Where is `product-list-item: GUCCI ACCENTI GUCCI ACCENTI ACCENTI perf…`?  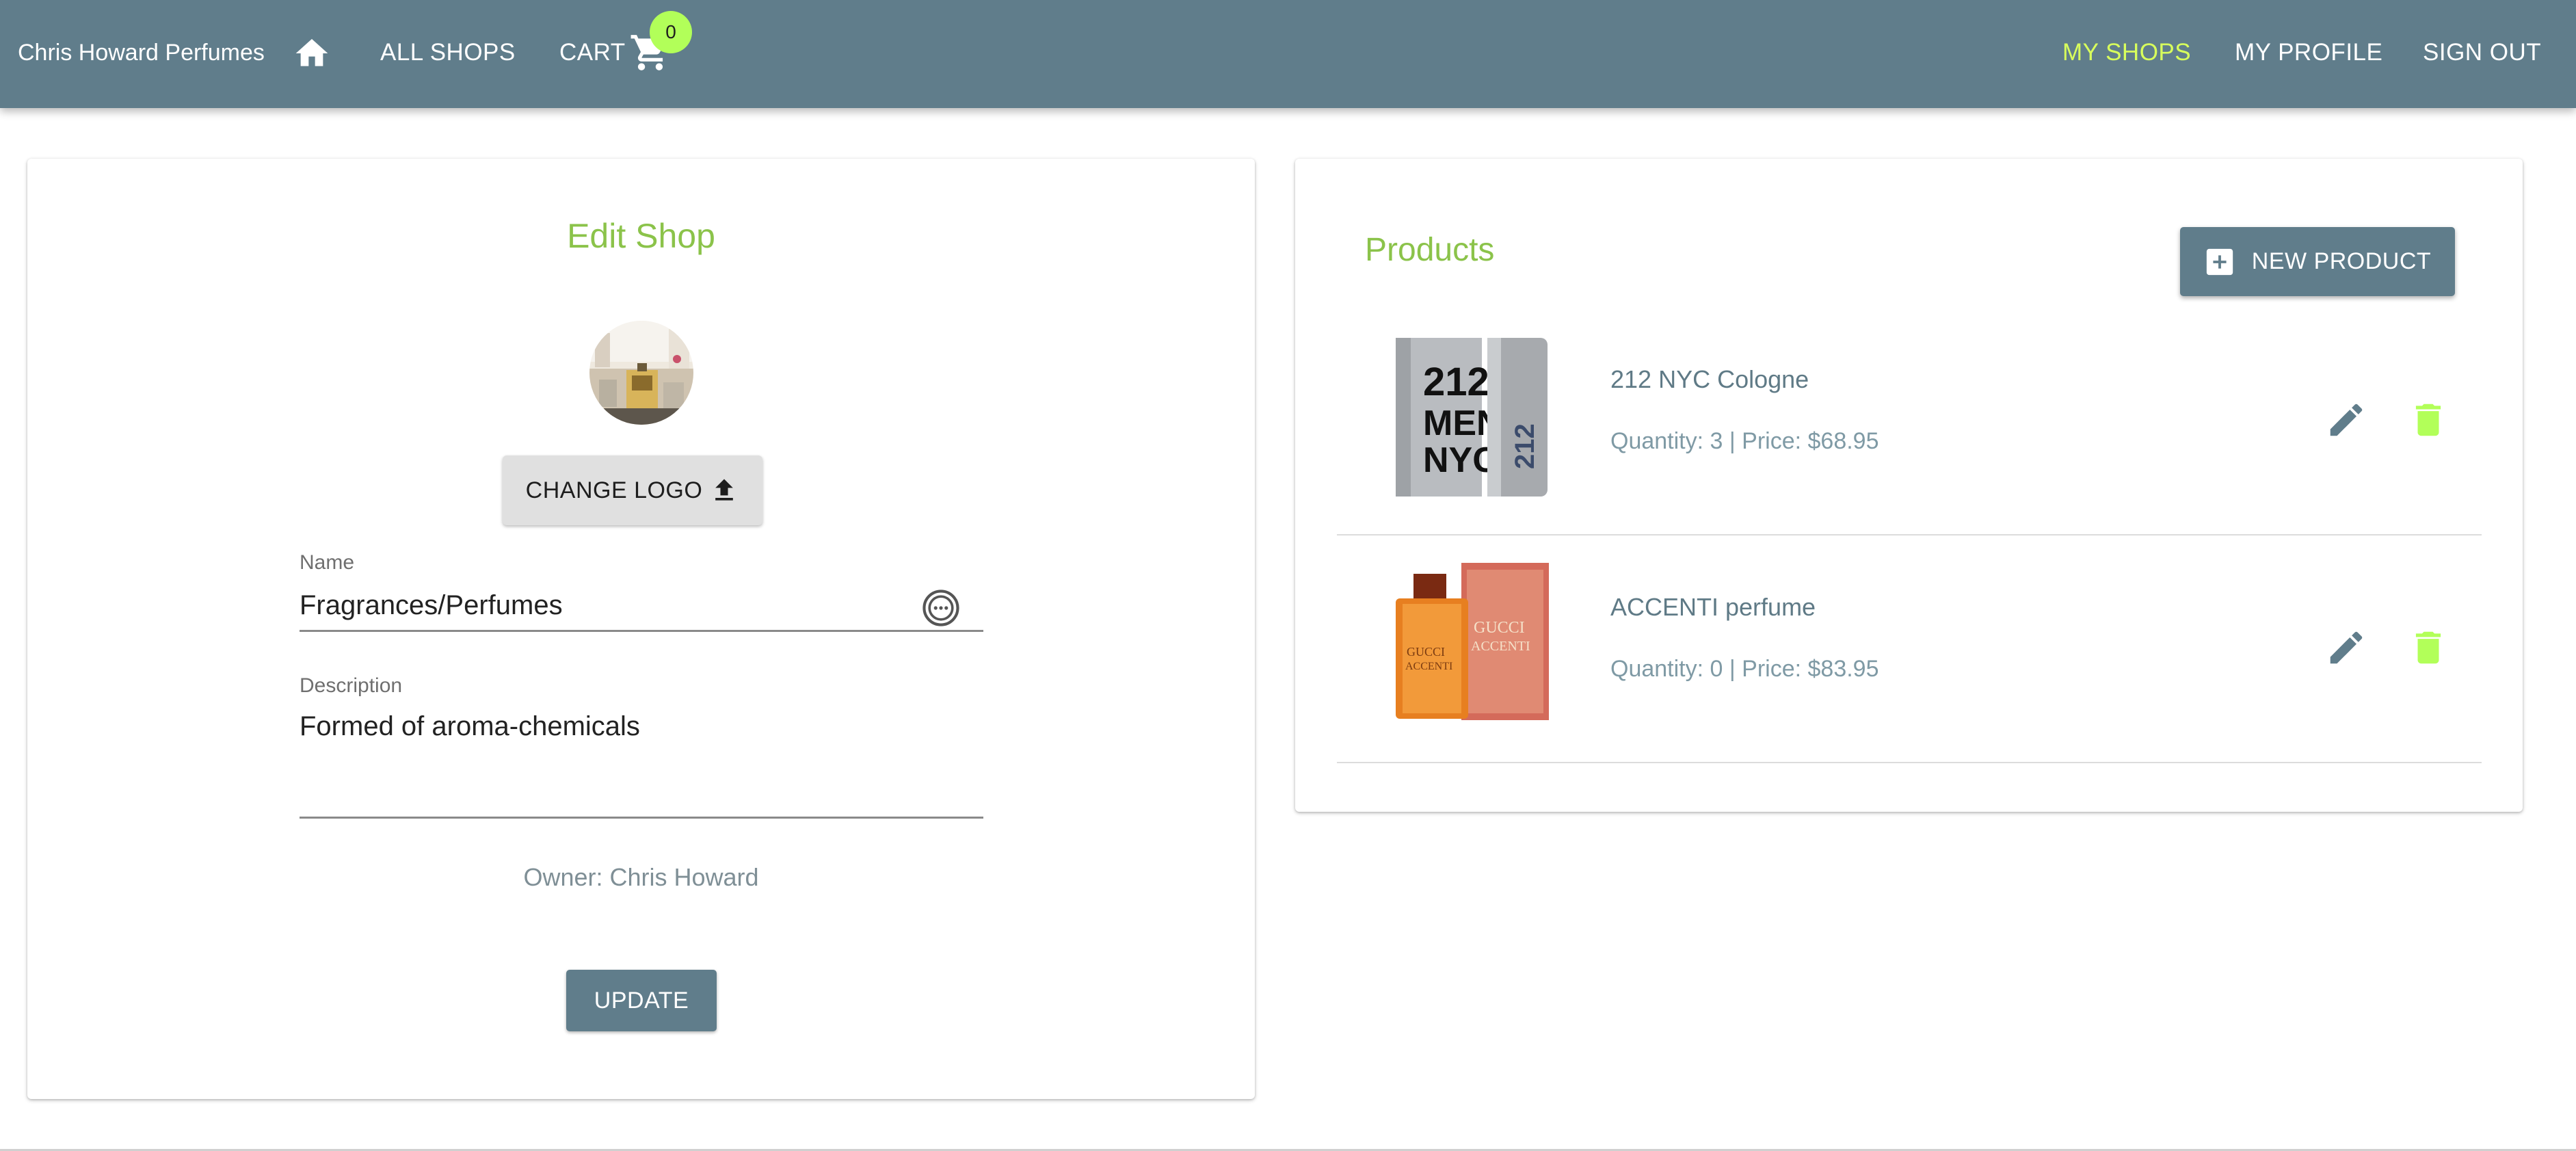
product-list-item: GUCCI ACCENTI GUCCI ACCENTI ACCENTI perf… is located at coordinates (1909, 649).